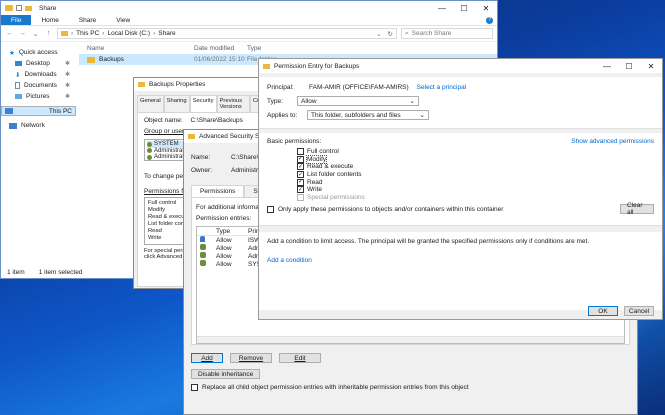  Describe the element at coordinates (460, 152) in the screenshot. I see `permission-full-control: Full control` at that location.